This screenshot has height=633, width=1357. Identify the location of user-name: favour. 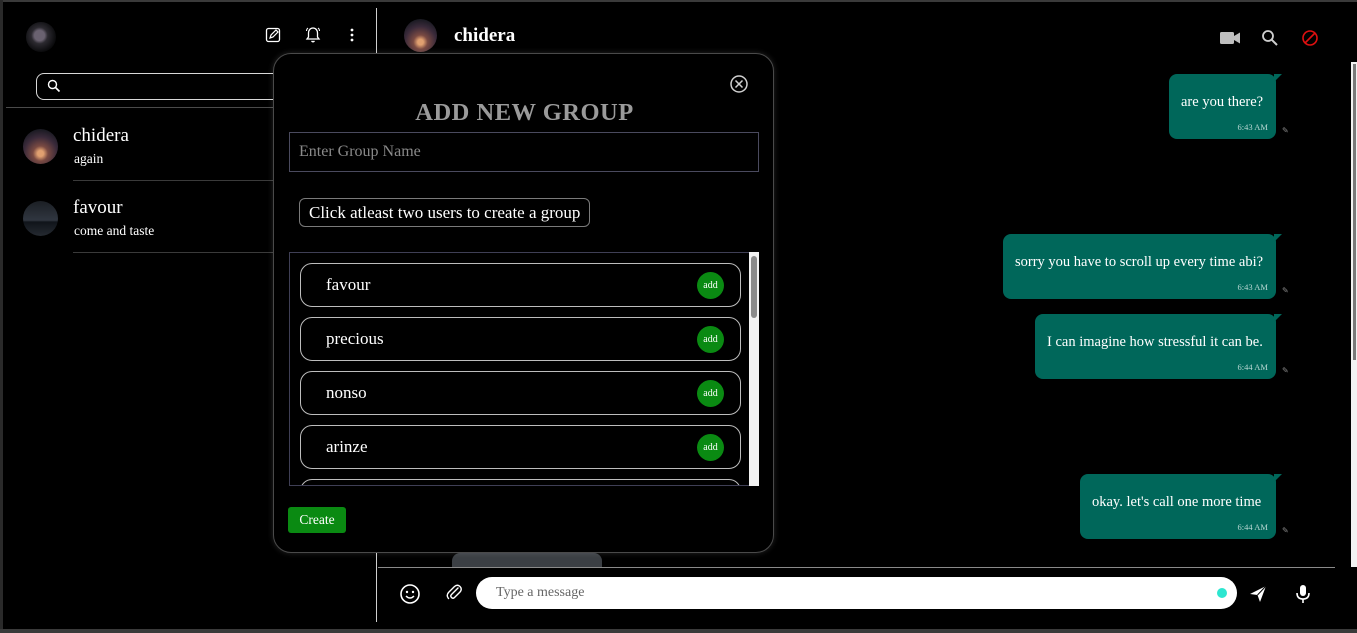
(348, 284).